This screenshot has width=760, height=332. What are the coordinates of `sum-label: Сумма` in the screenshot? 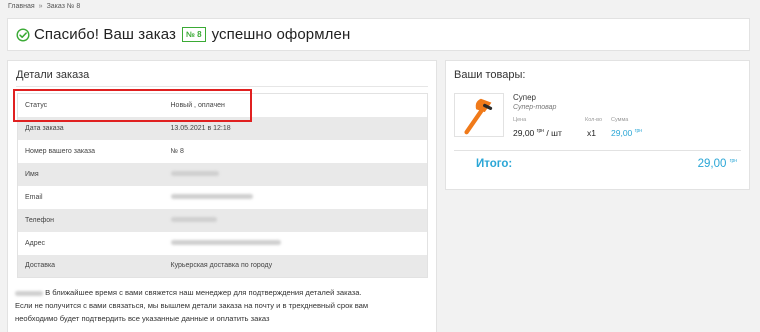 It's located at (620, 120).